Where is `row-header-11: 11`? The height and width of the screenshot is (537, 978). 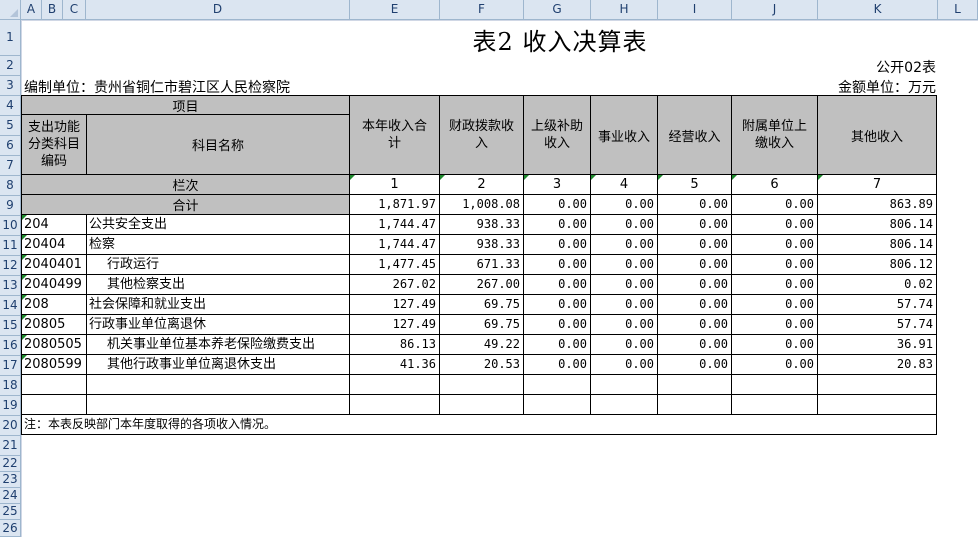
row-header-11: 11 is located at coordinates (10, 246).